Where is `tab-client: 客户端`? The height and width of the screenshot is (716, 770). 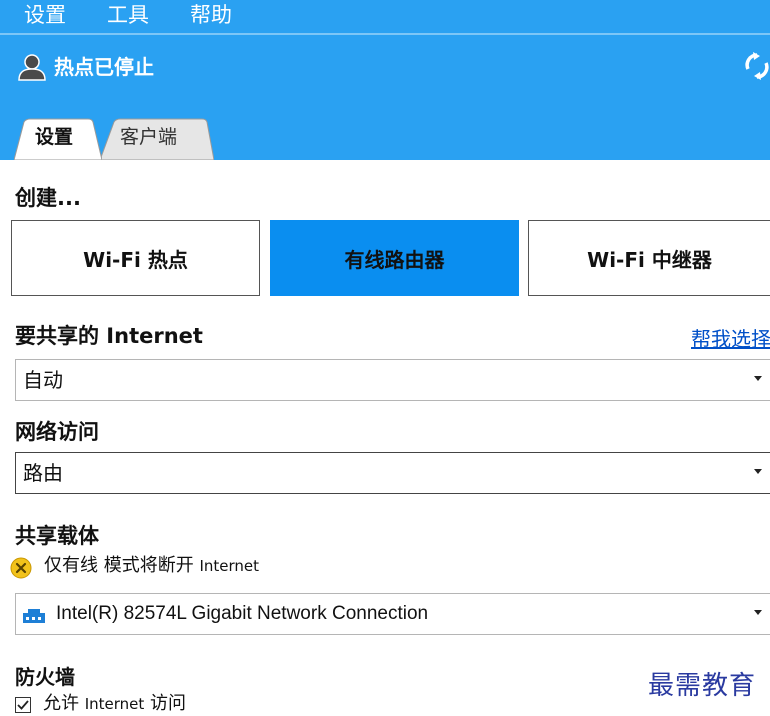 tab-client: 客户端 is located at coordinates (157, 139).